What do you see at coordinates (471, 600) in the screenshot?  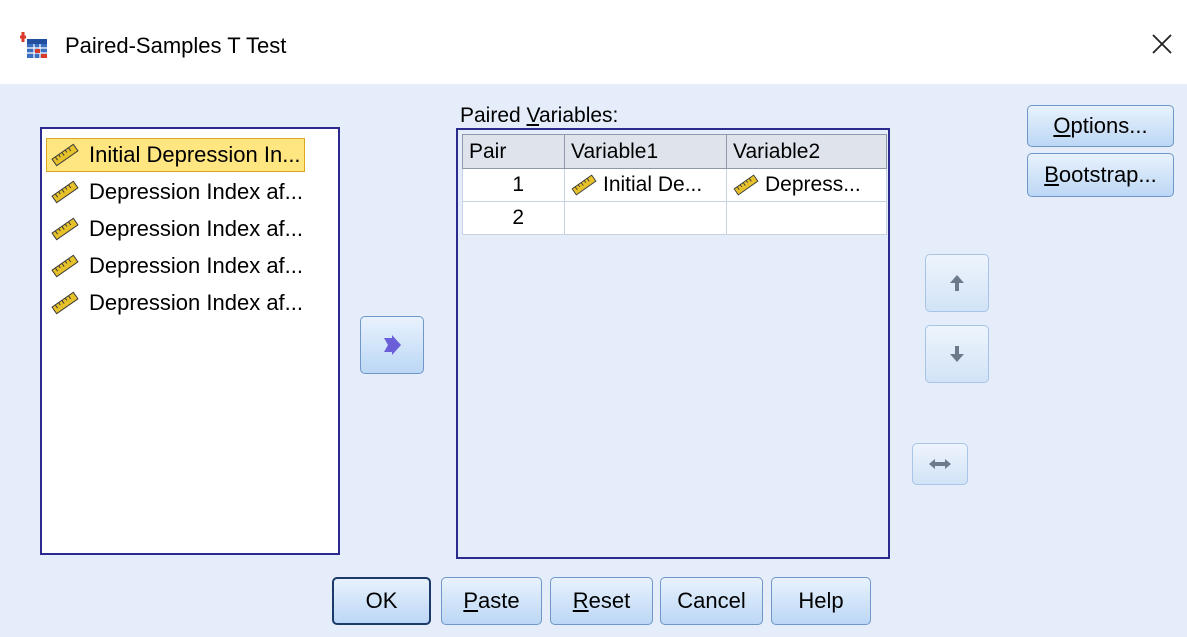 I see `paste-mnemonic: P` at bounding box center [471, 600].